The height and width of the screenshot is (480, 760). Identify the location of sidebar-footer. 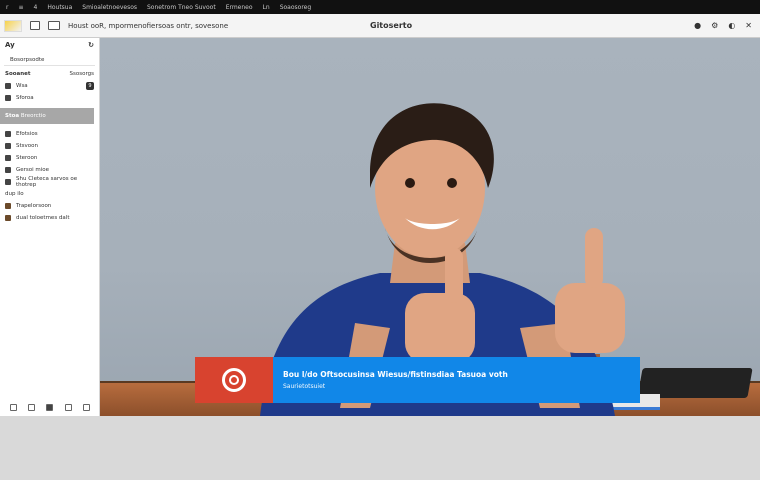
(50, 407).